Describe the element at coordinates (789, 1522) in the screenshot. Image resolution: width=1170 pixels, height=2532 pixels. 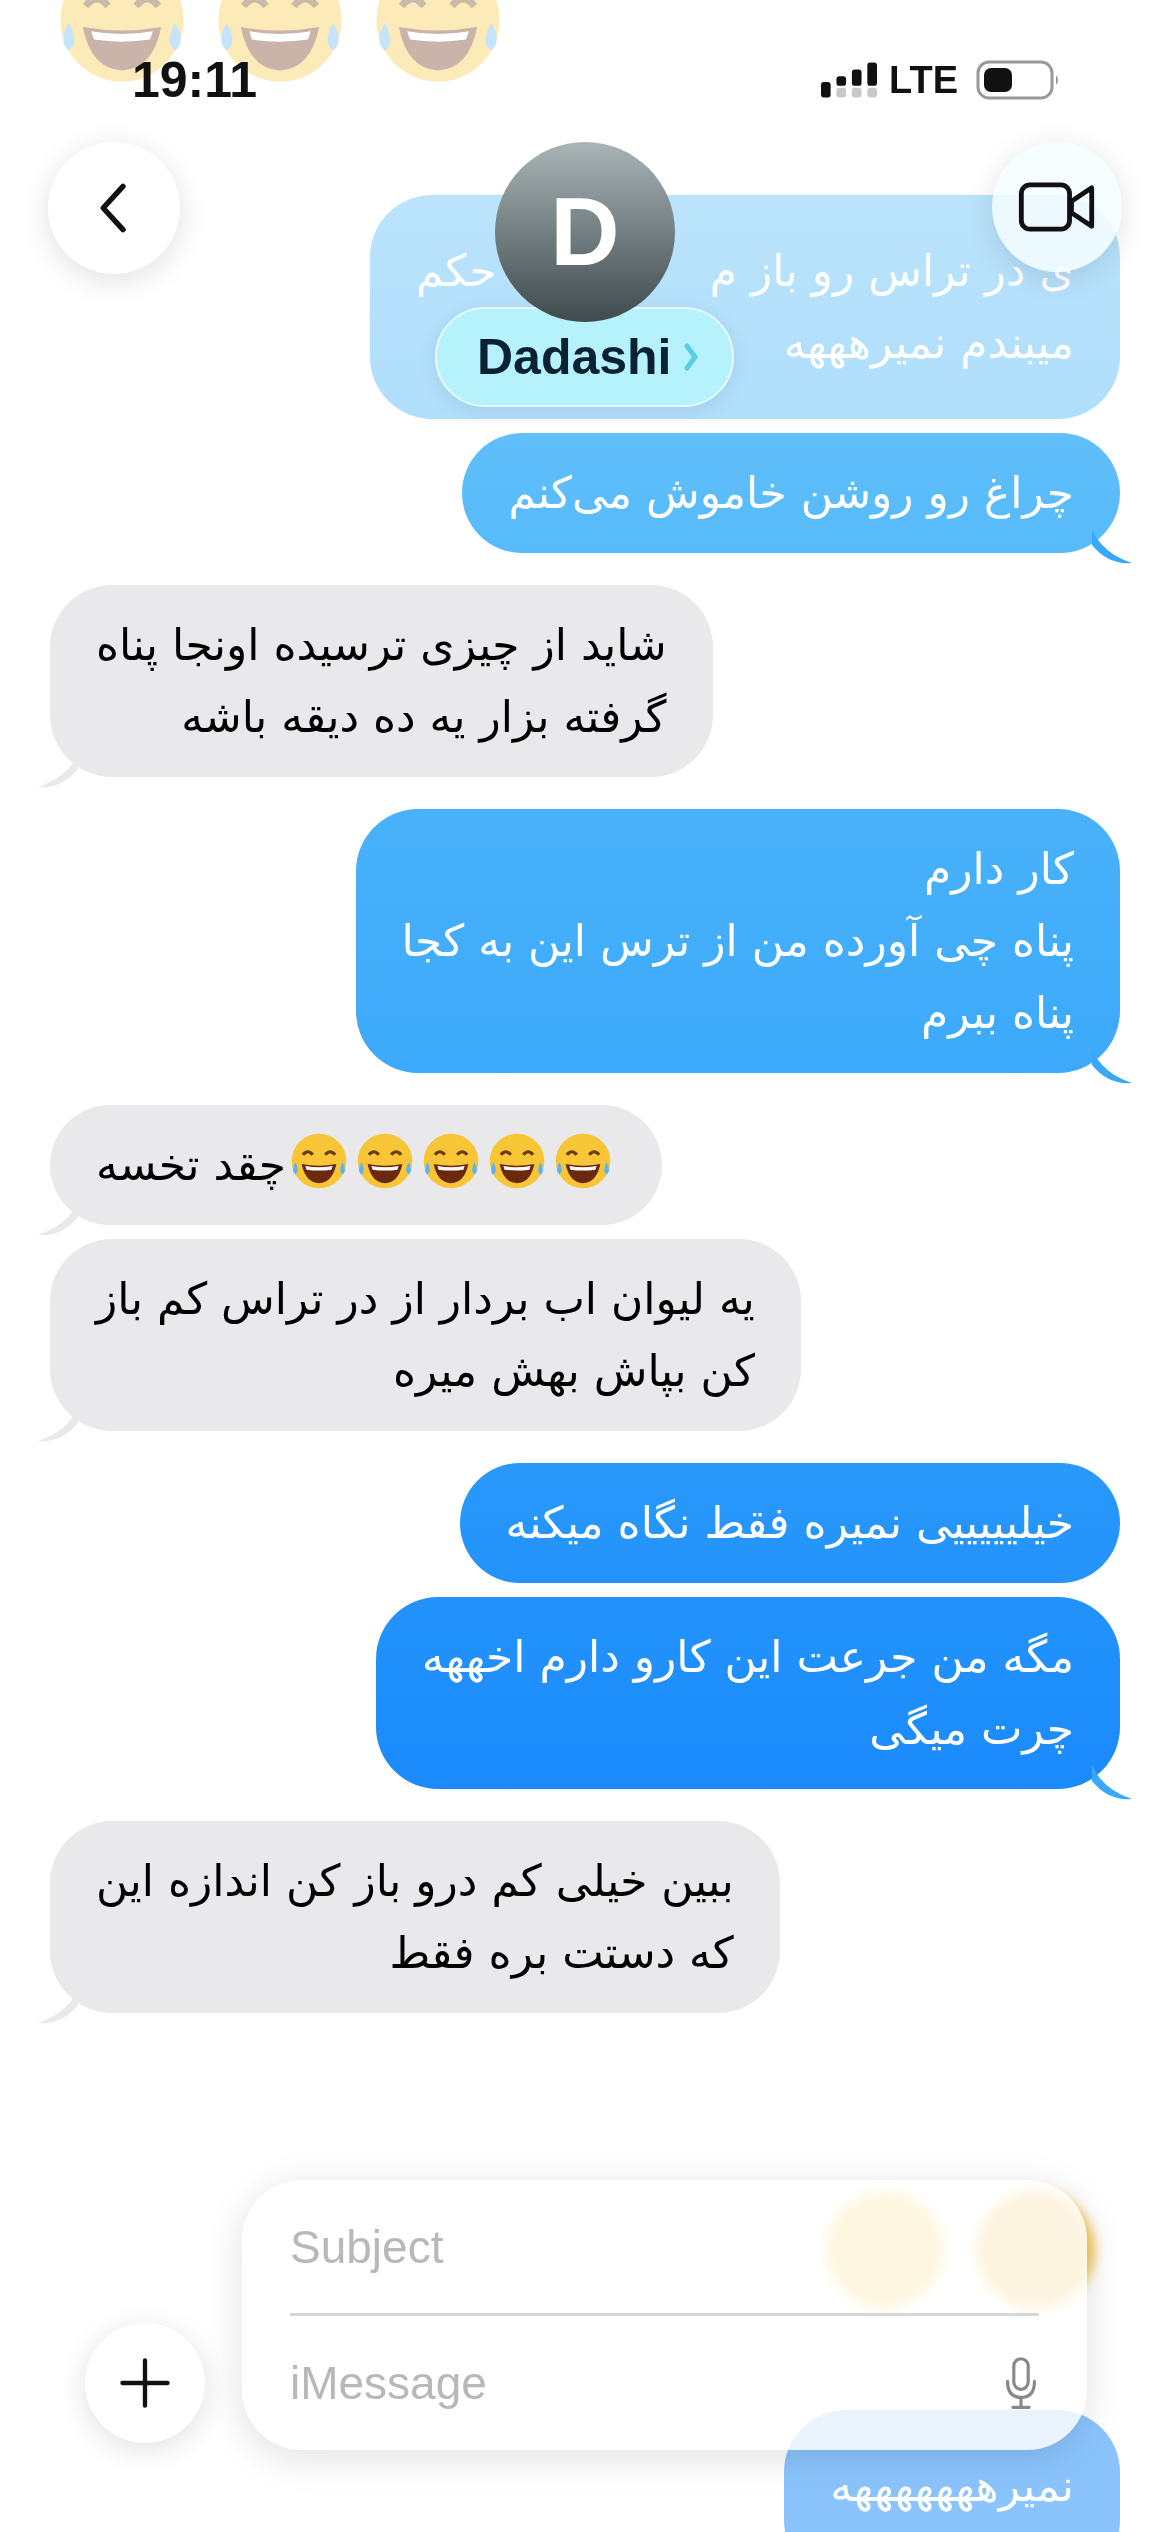
I see `message-text: خیلیییییی نمیره فقط نگاه میکنه` at that location.